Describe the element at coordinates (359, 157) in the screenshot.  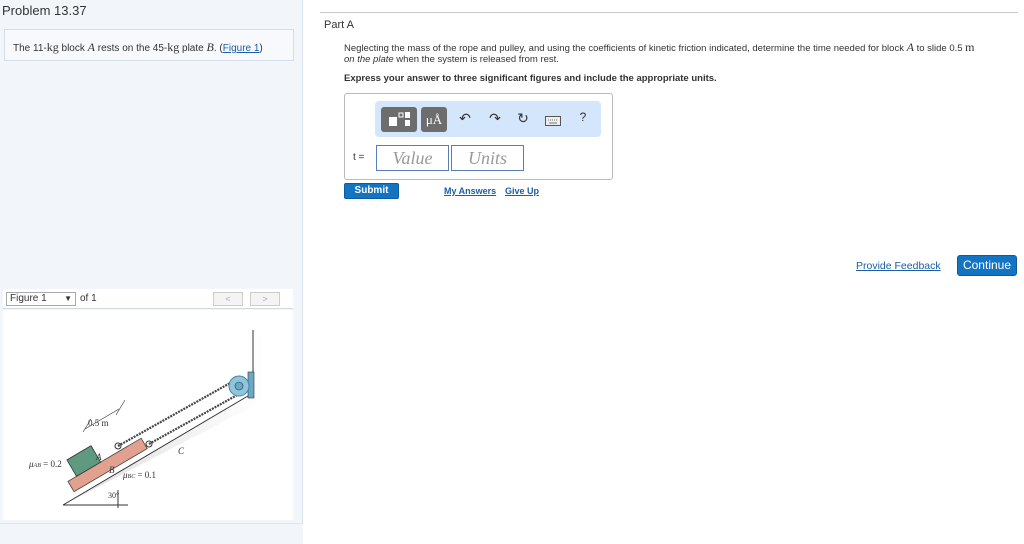
I see `variable-label: t =` at that location.